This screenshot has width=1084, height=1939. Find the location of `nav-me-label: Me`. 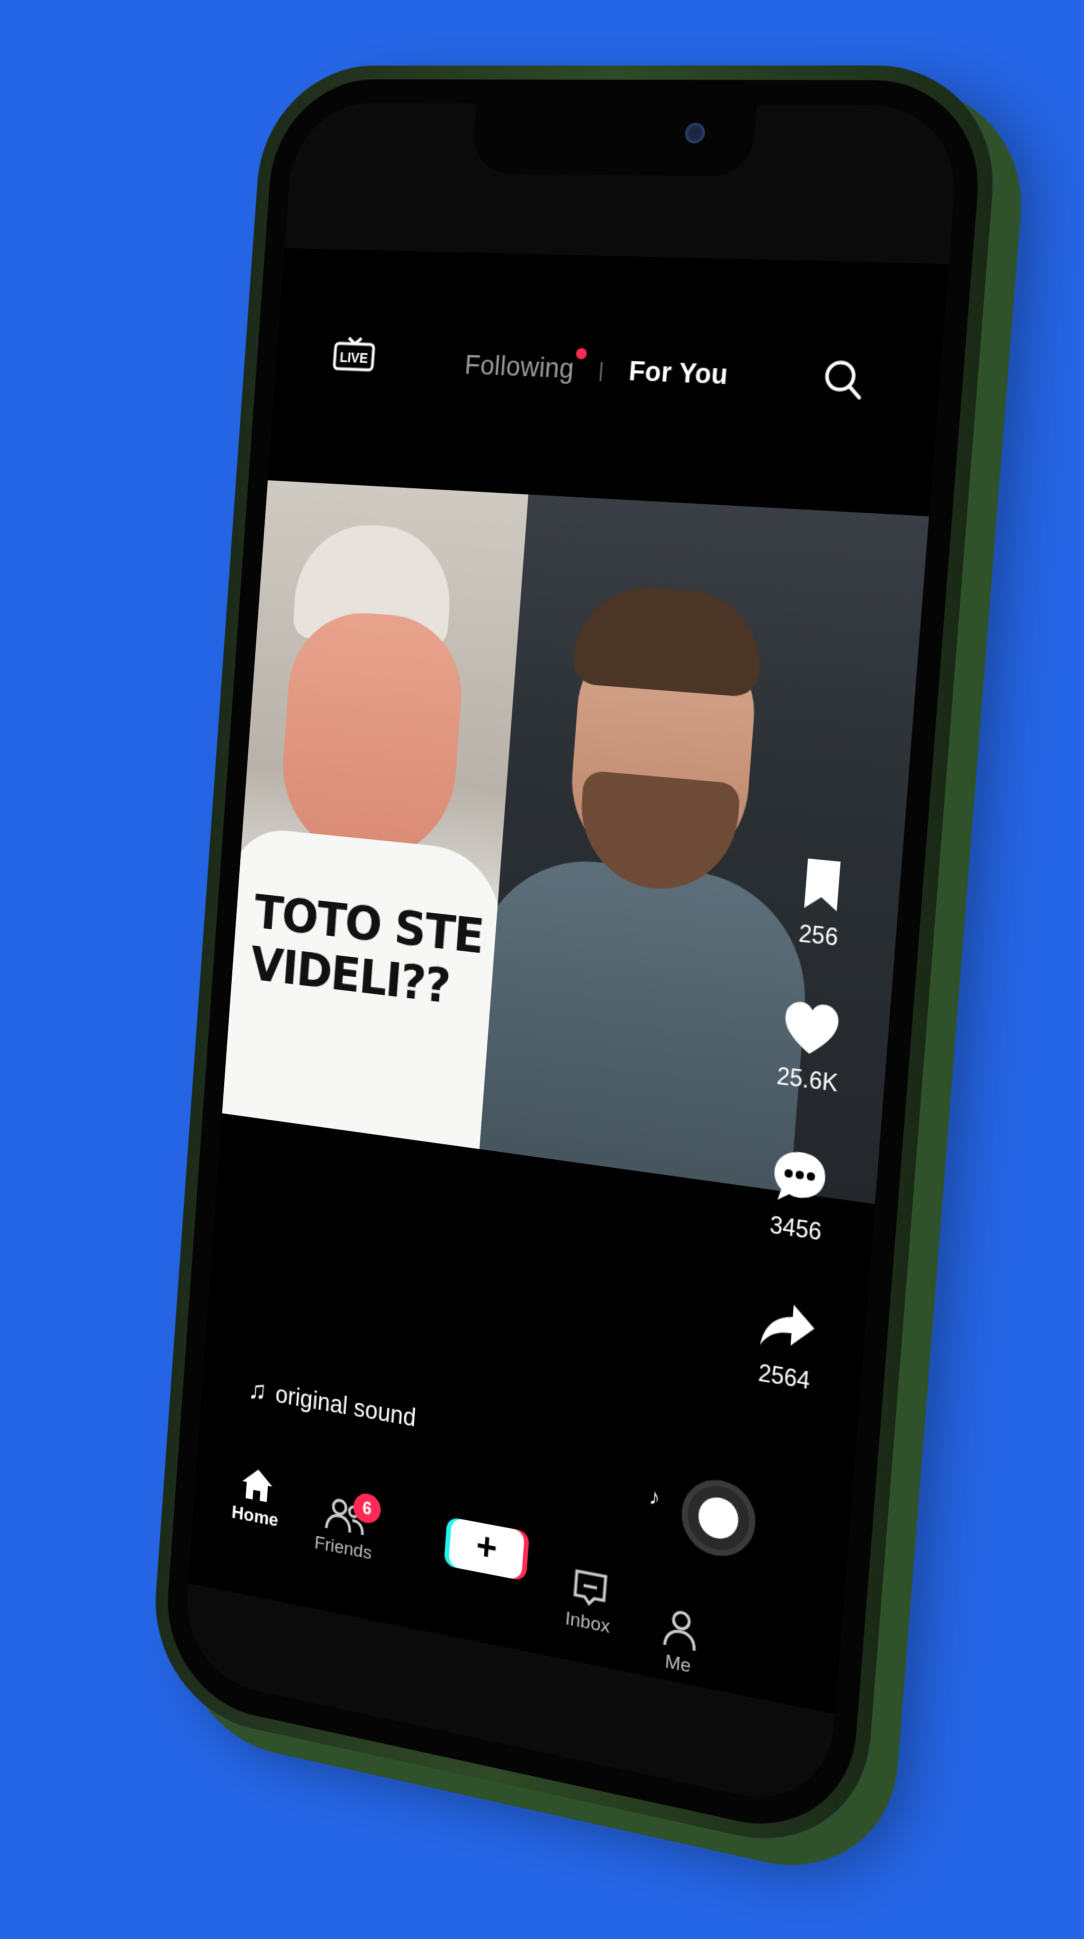

nav-me-label: Me is located at coordinates (678, 1664).